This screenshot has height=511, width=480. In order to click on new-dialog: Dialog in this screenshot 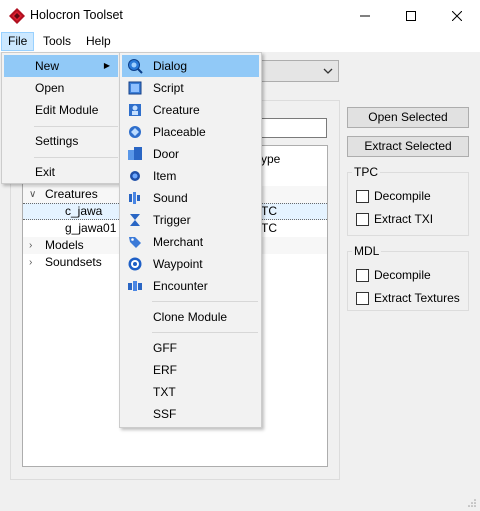, I will do `click(190, 66)`.